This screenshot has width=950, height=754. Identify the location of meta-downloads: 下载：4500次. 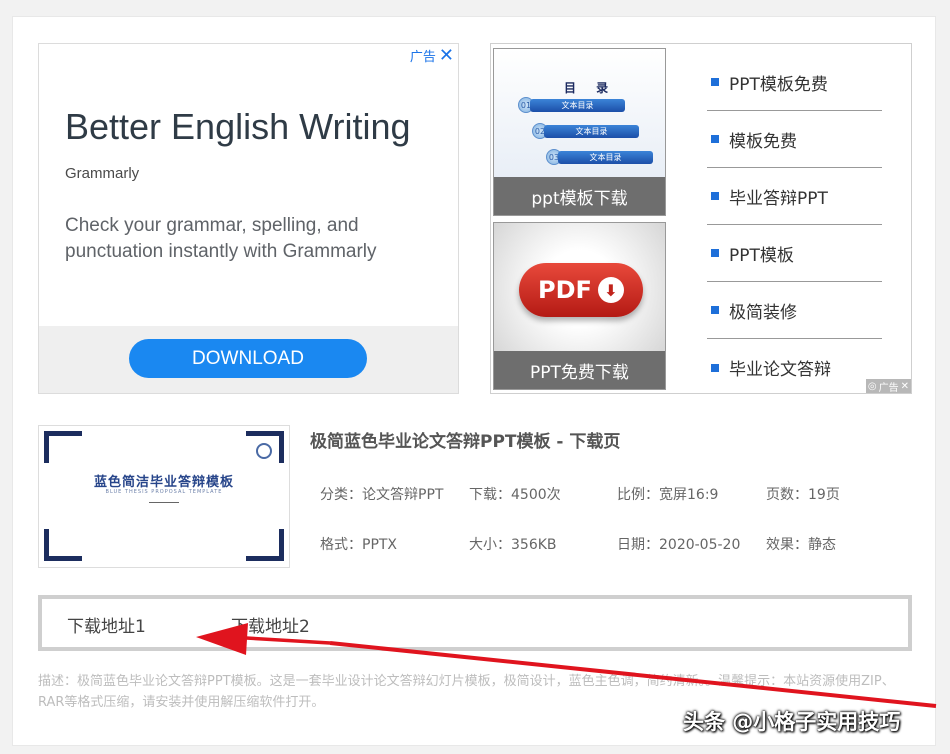
(515, 495).